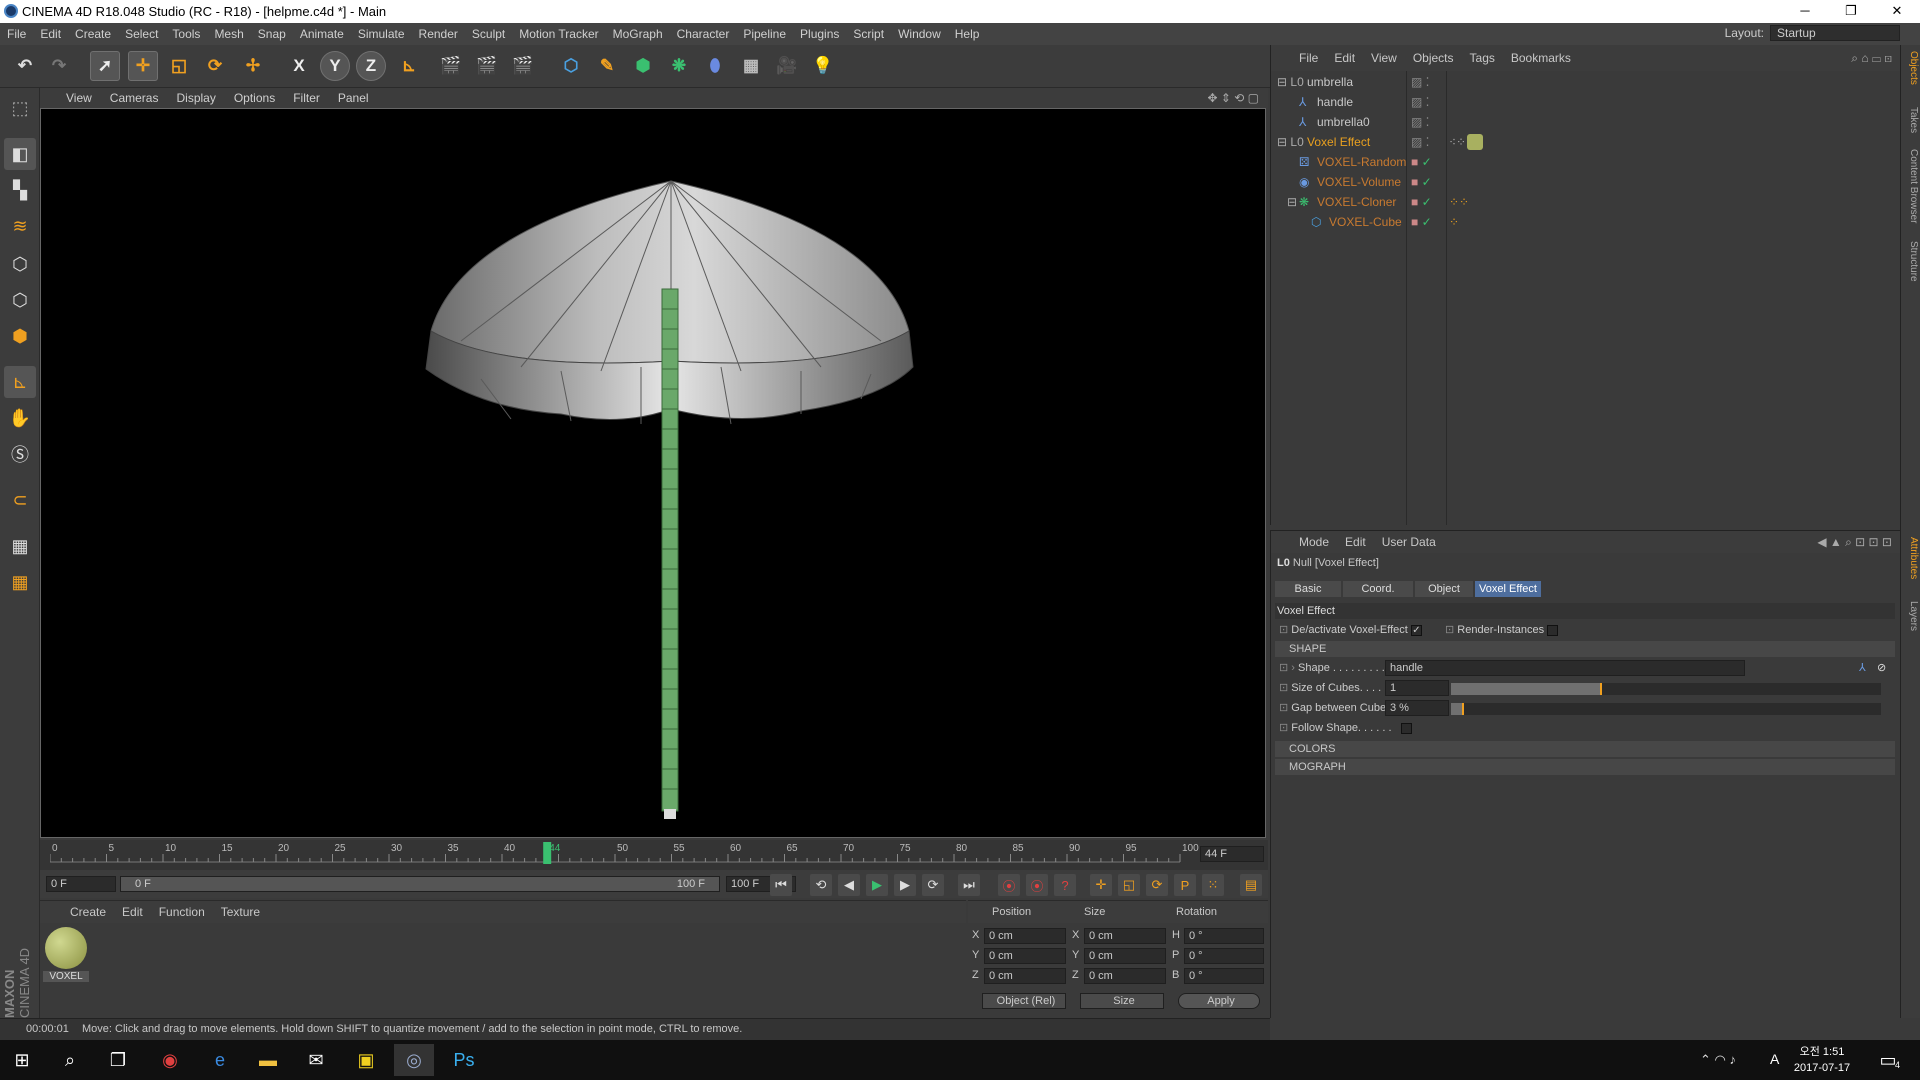 Image resolution: width=1920 pixels, height=1080 pixels. Describe the element at coordinates (1024, 1001) in the screenshot. I see `coord-mode-dropdown: Object (Rel)` at that location.